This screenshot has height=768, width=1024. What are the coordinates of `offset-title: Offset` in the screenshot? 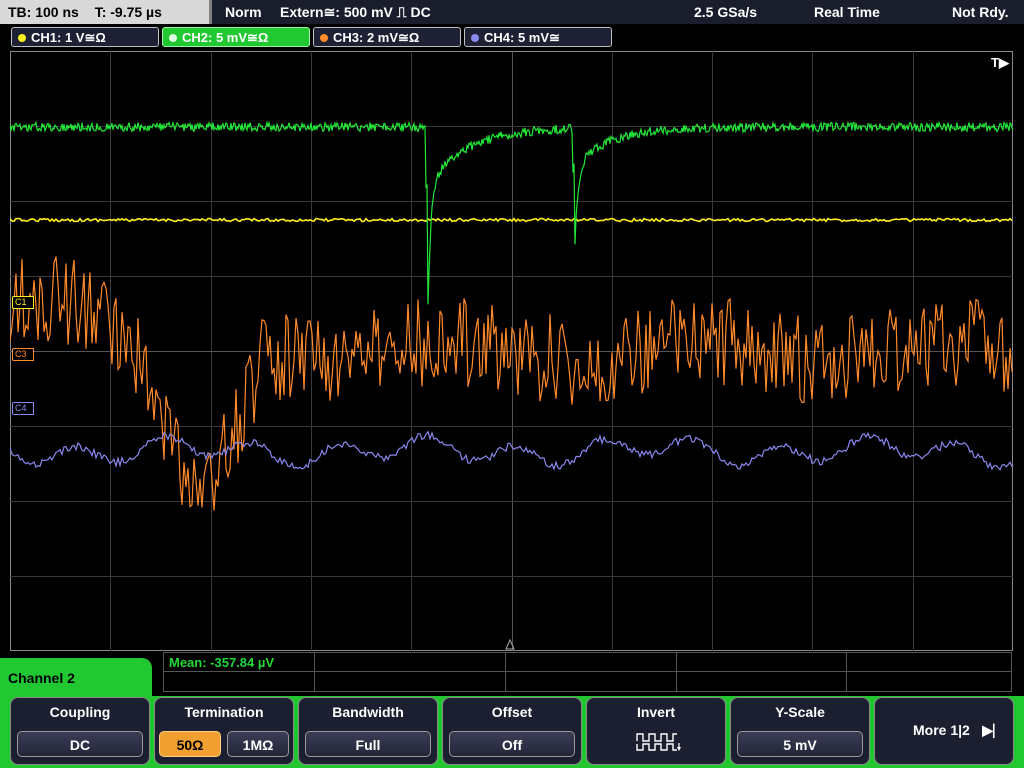 It's located at (512, 712).